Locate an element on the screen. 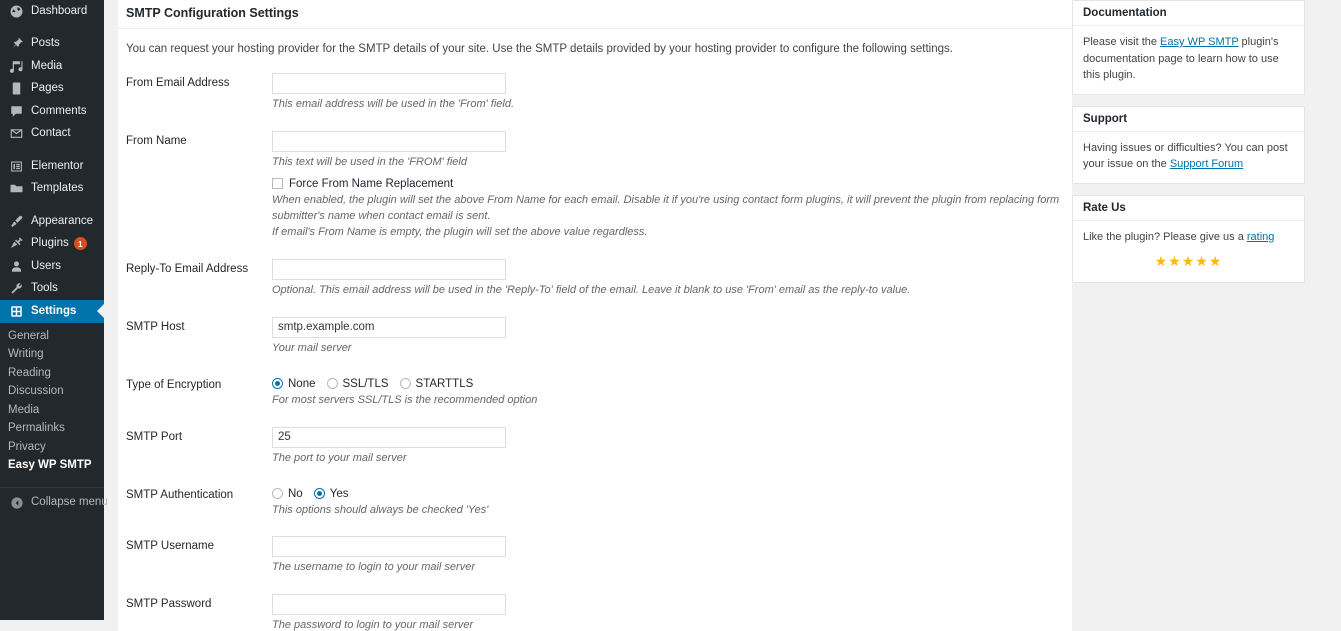  sidebar-item-users: Users is located at coordinates (52, 266).